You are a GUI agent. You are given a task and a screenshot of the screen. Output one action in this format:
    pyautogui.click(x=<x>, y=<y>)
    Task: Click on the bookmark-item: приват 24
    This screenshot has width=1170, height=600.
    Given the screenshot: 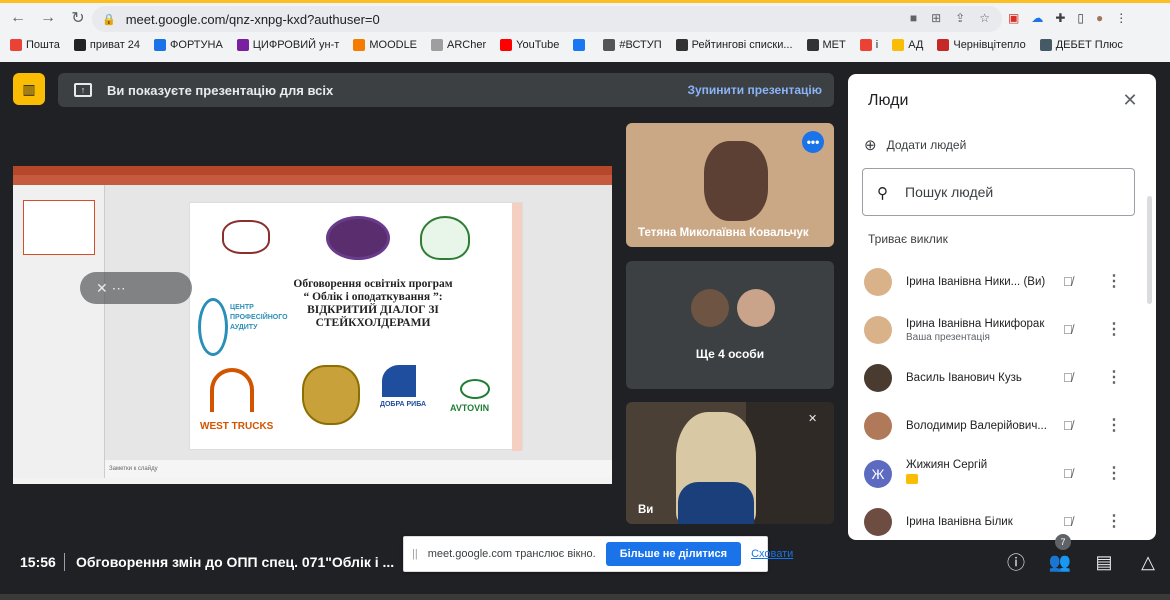 What is the action you would take?
    pyautogui.click(x=106, y=45)
    